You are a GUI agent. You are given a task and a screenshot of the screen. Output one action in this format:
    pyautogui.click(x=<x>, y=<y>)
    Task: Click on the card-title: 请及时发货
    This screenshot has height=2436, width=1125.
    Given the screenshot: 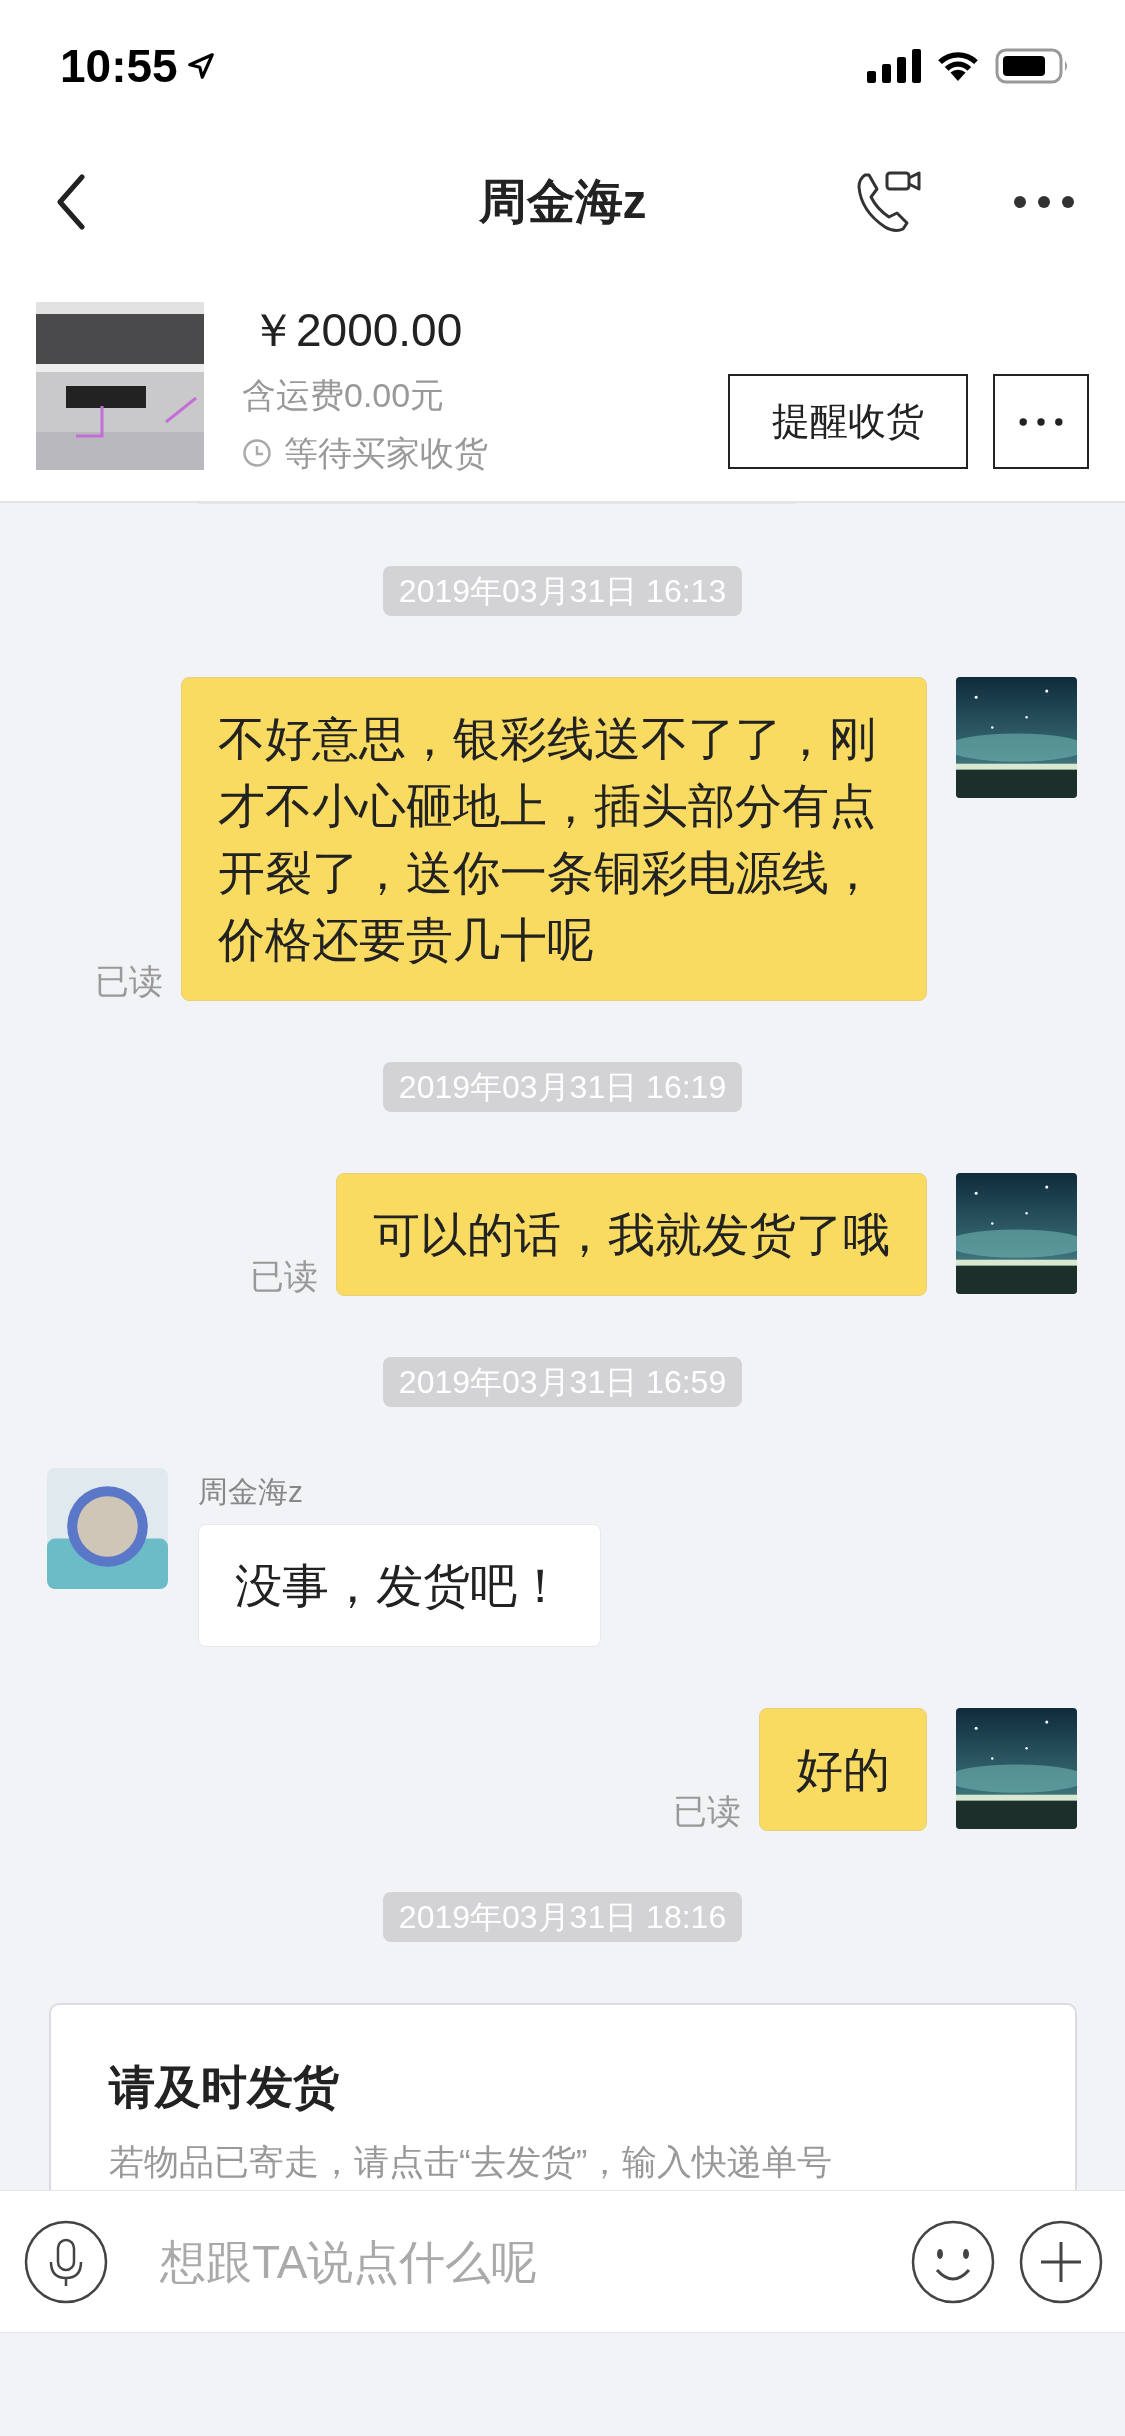 What is the action you would take?
    pyautogui.click(x=224, y=2087)
    